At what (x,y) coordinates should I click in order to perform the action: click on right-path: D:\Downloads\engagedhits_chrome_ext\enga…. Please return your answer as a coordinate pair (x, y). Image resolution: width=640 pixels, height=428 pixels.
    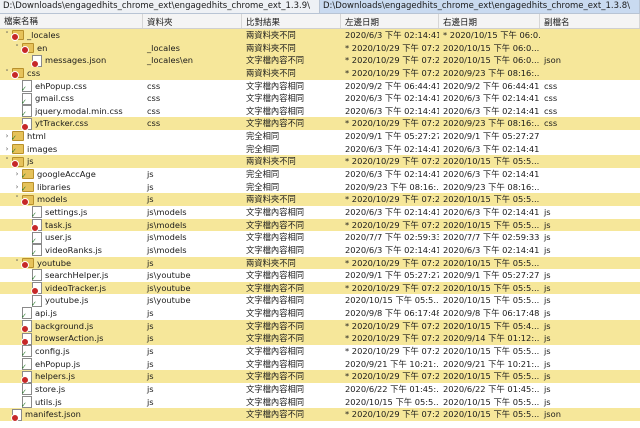
    Looking at the image, I should click on (480, 6).